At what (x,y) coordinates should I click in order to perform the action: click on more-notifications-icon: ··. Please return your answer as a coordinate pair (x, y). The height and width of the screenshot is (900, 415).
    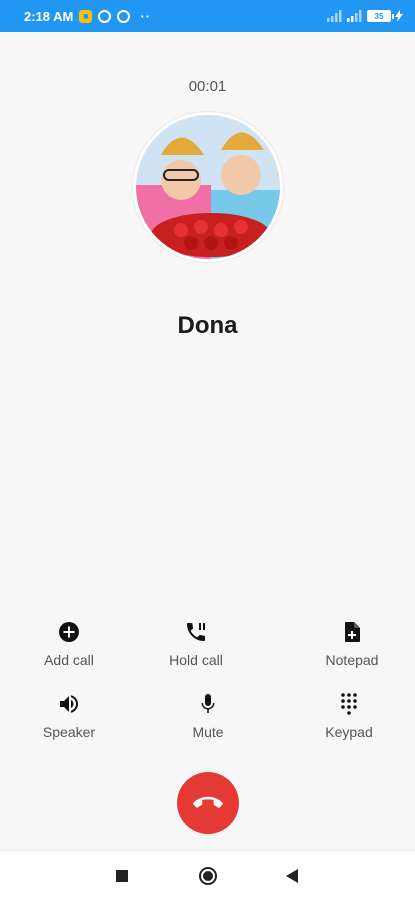
    Looking at the image, I should click on (146, 16).